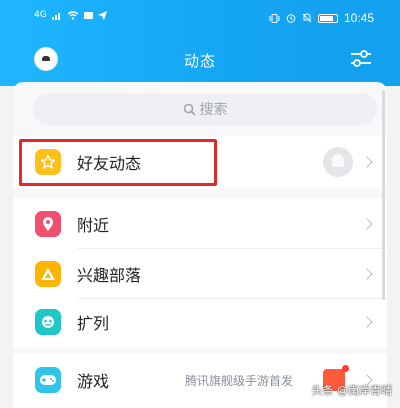  Describe the element at coordinates (307, 18) in the screenshot. I see `mute-icon` at that location.